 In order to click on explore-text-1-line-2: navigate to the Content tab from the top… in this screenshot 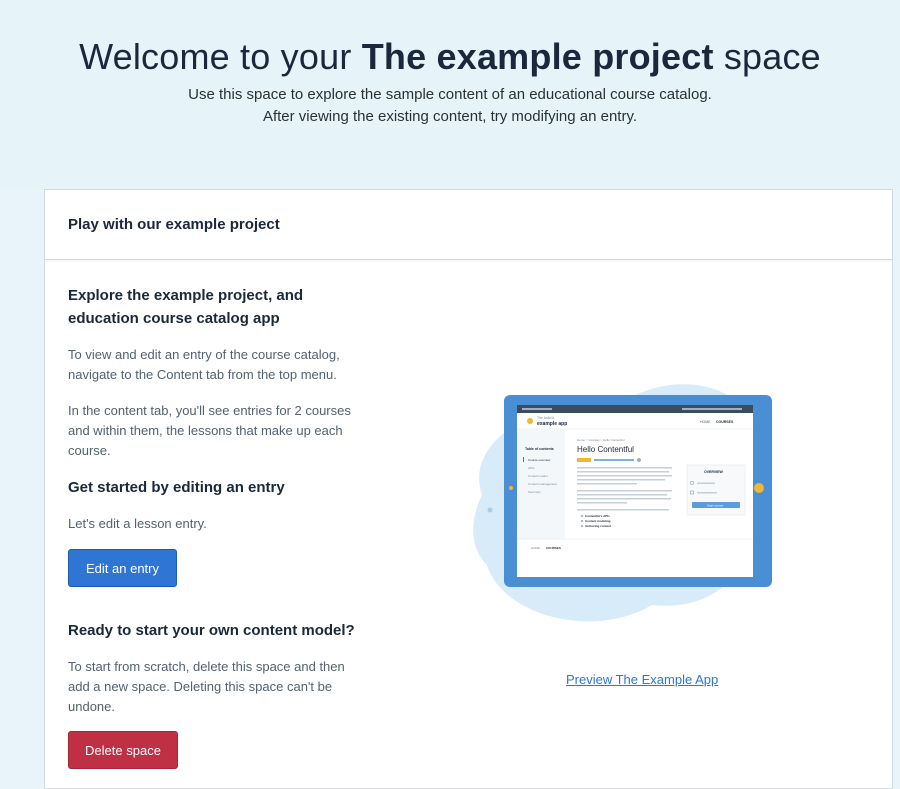, I will do `click(202, 374)`.